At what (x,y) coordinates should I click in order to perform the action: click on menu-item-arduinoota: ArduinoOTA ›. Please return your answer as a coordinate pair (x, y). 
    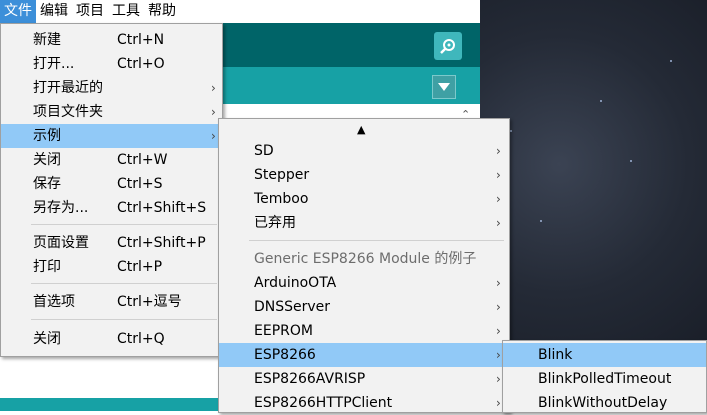
    Looking at the image, I should click on (364, 283).